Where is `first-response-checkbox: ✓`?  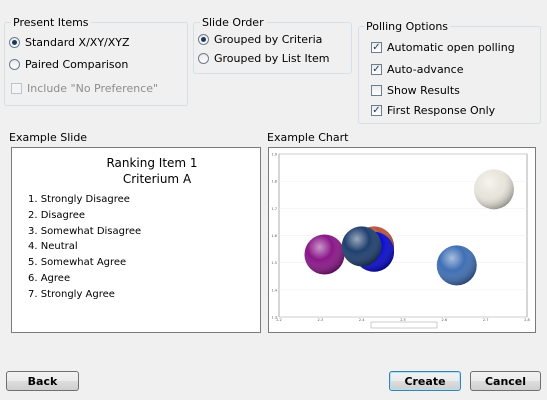
first-response-checkbox: ✓ is located at coordinates (376, 110).